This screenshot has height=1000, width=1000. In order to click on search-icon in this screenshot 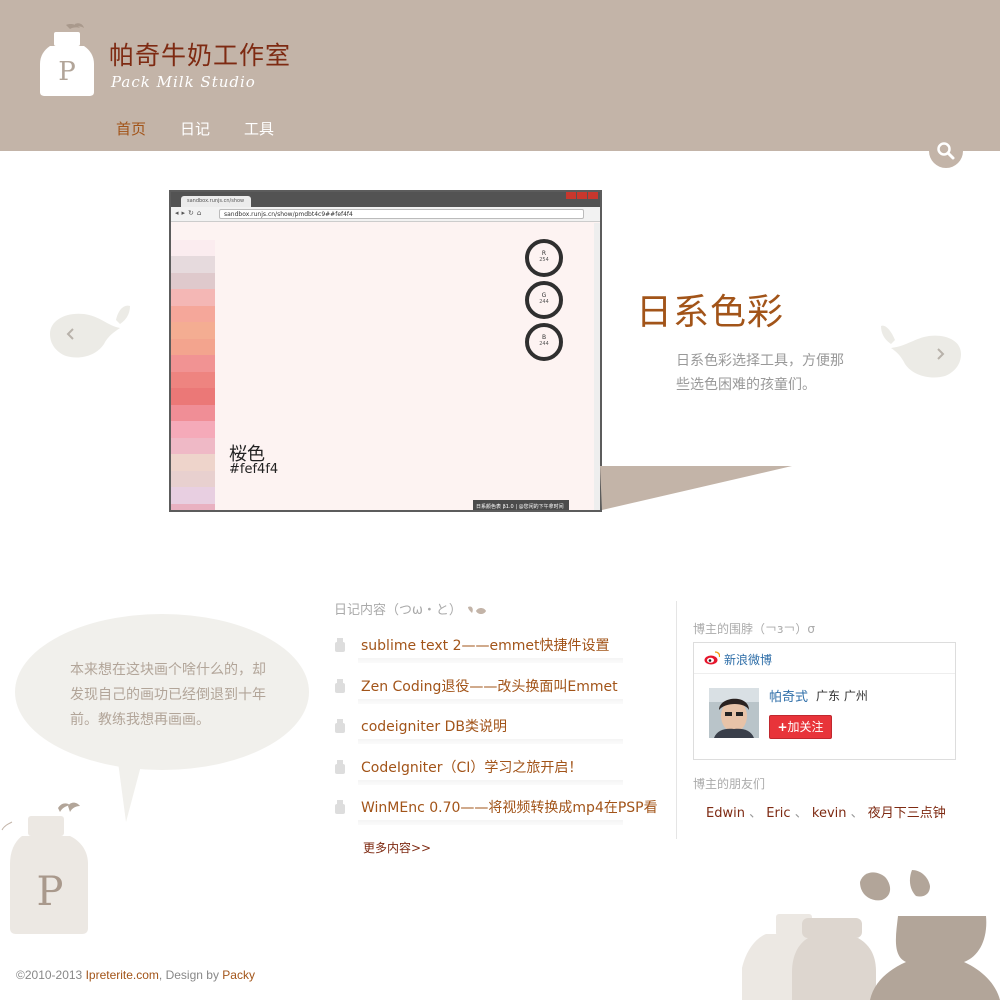, I will do `click(946, 151)`.